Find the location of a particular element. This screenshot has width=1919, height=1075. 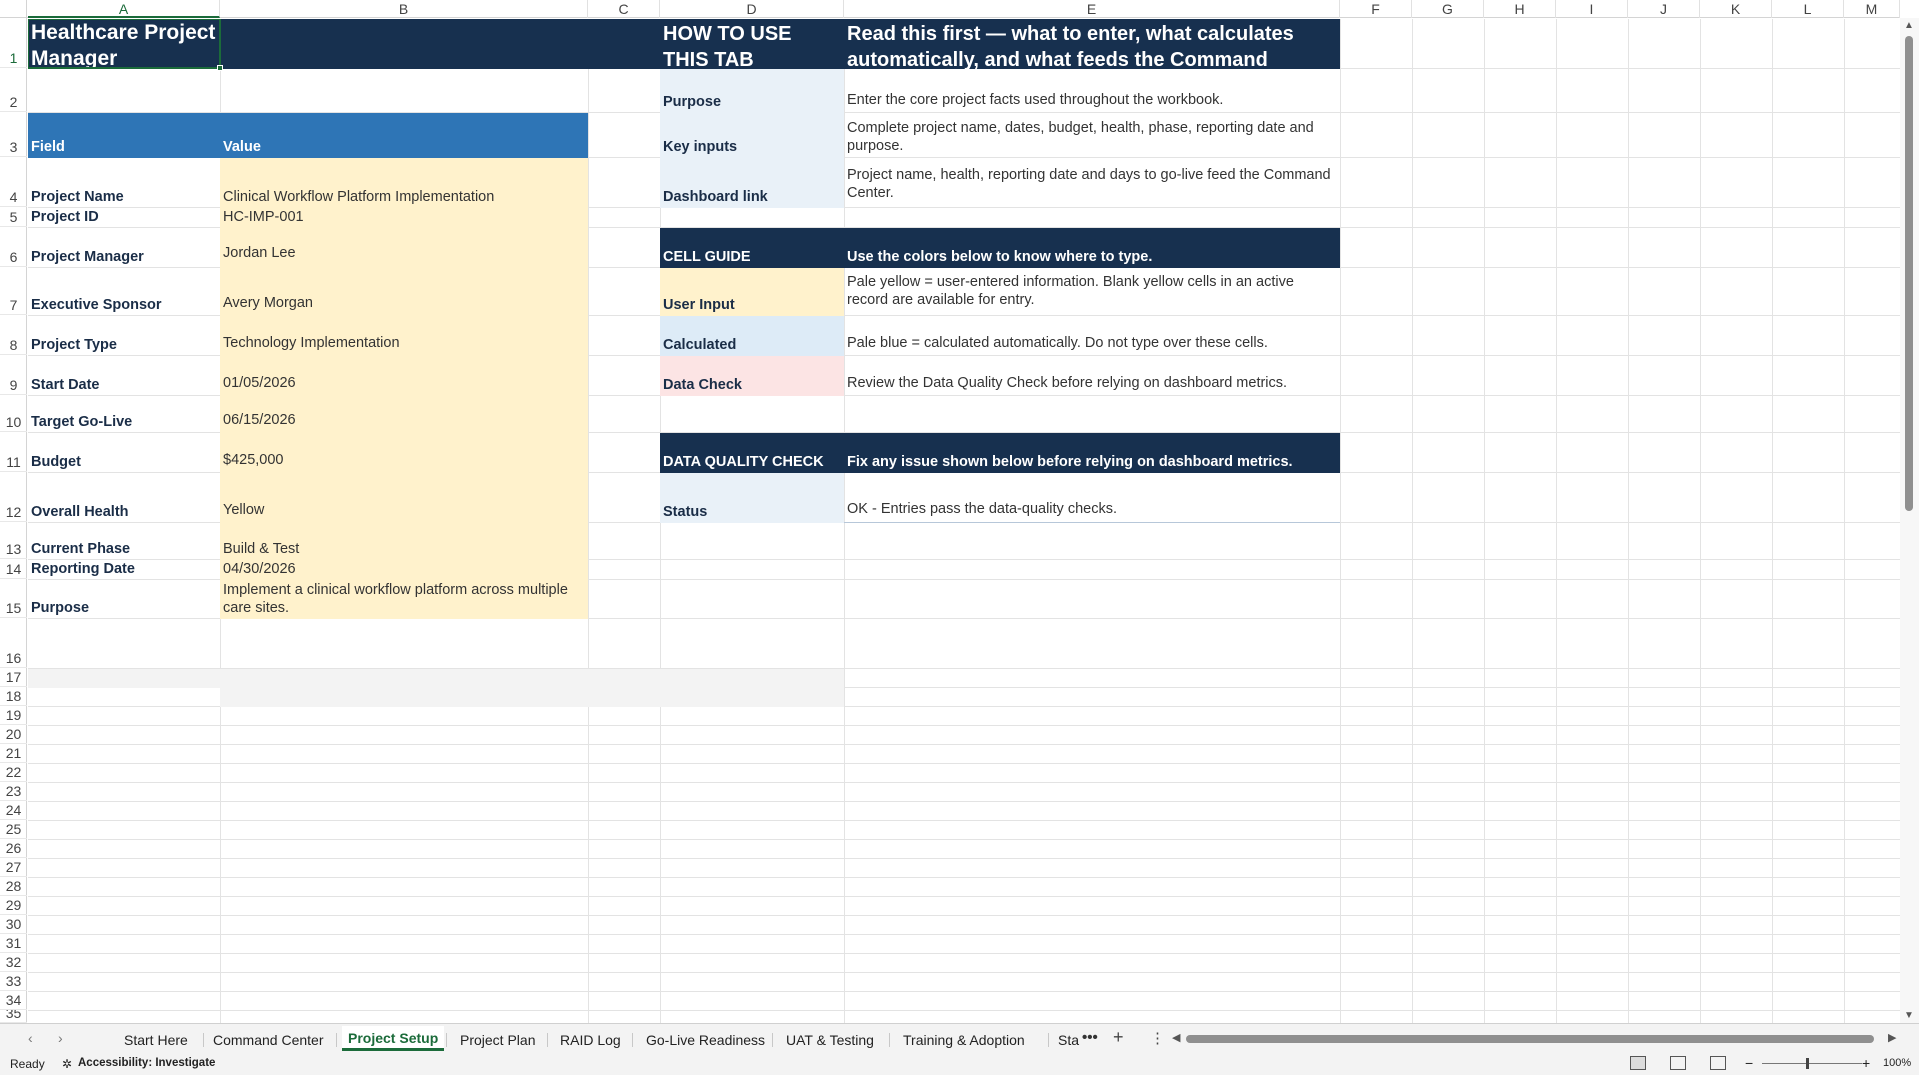

column-header-m: M is located at coordinates (1872, 9).